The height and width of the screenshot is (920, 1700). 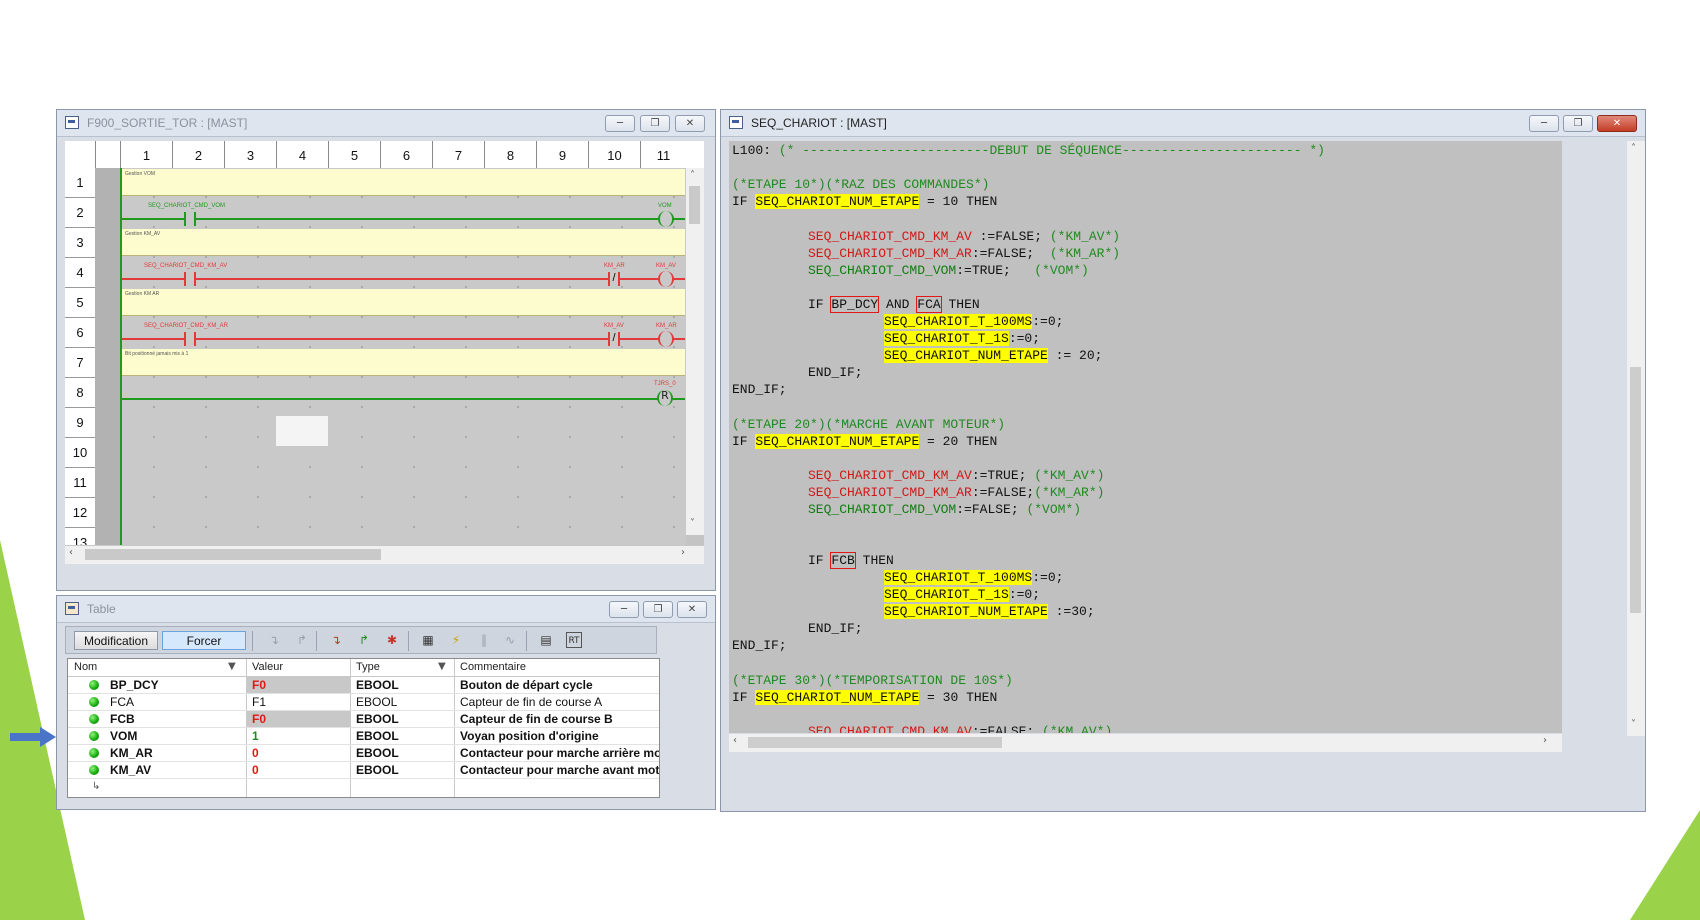 I want to click on toolbar-separator, so click(x=316, y=641).